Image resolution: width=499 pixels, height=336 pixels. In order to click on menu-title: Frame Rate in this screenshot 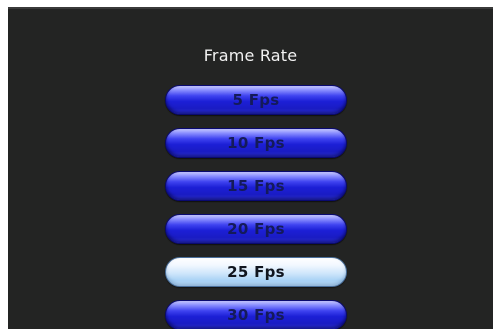, I will do `click(250, 55)`.